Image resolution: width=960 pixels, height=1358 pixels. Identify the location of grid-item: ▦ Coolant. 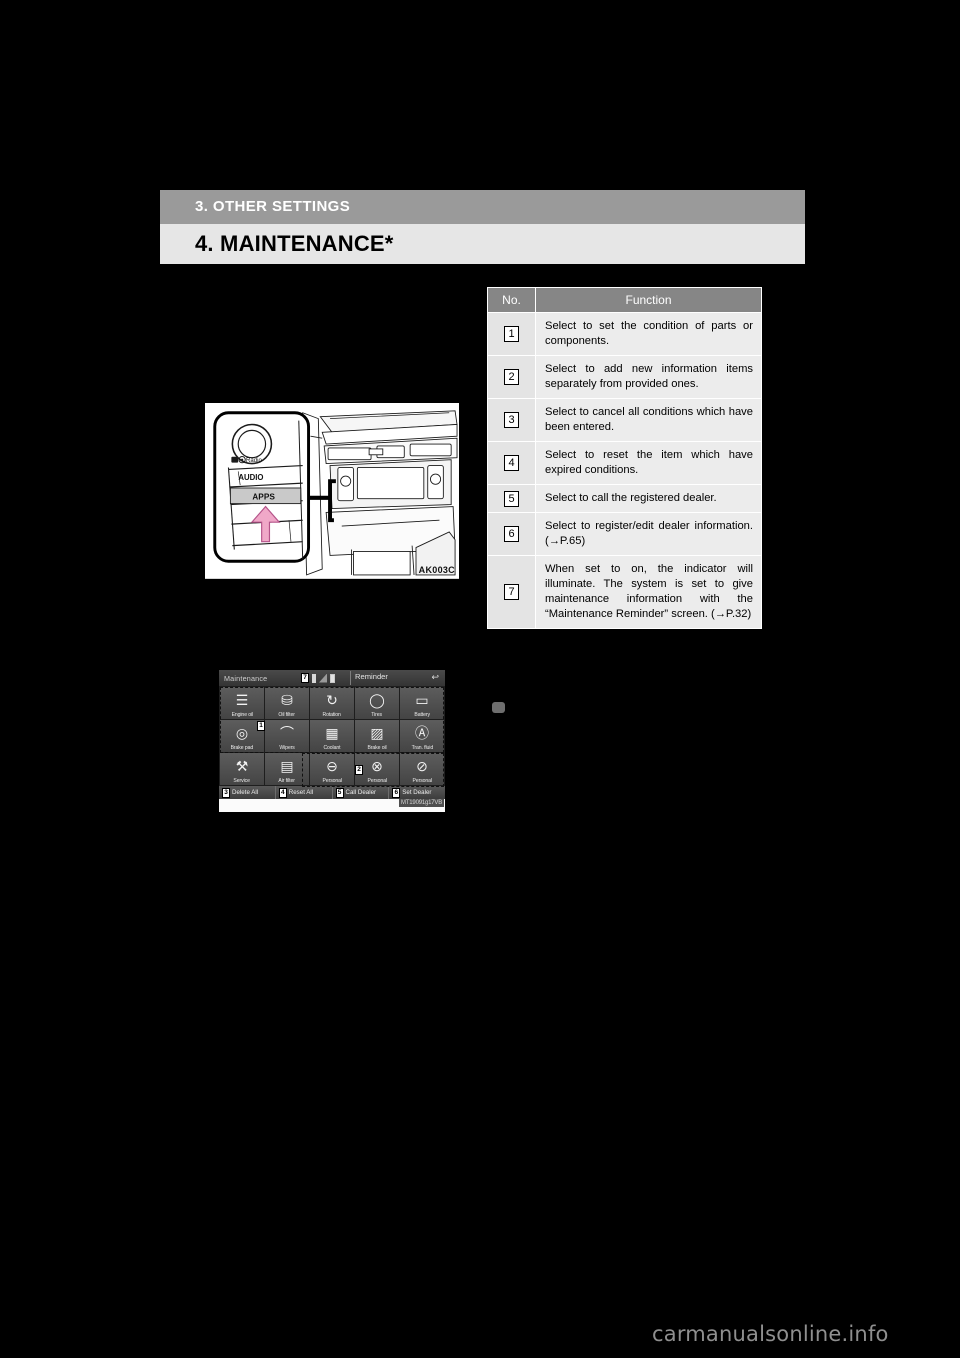
(332, 736).